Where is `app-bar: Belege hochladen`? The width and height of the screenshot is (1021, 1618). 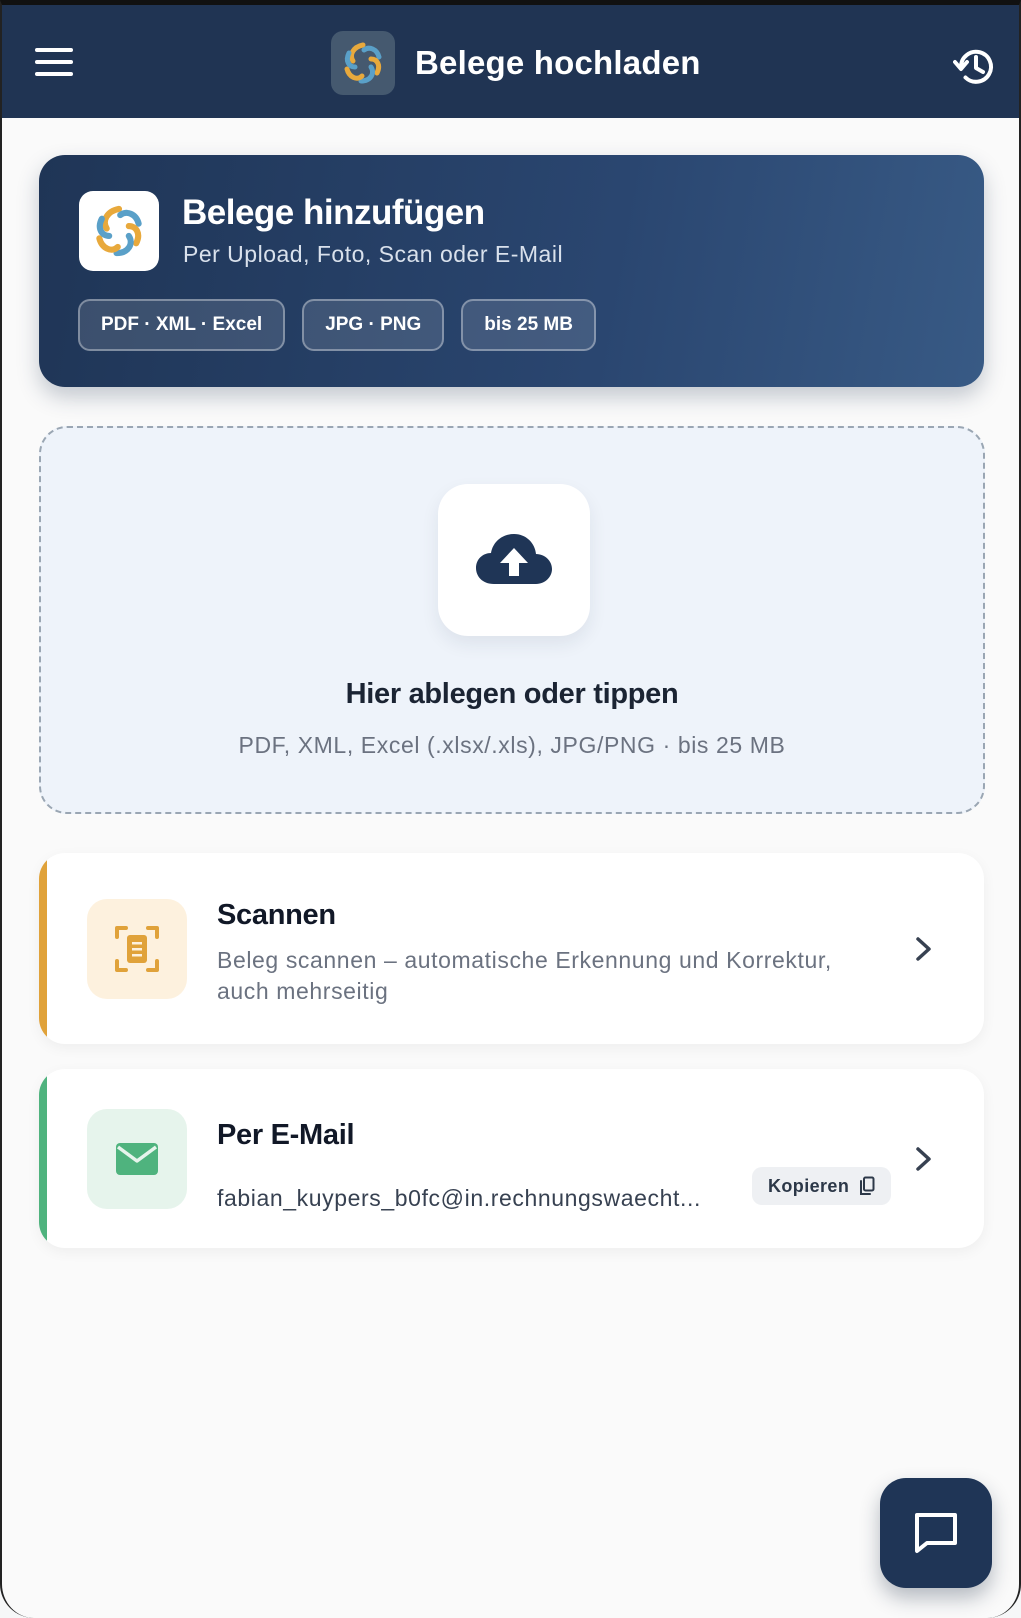
app-bar: Belege hochladen is located at coordinates (510, 61).